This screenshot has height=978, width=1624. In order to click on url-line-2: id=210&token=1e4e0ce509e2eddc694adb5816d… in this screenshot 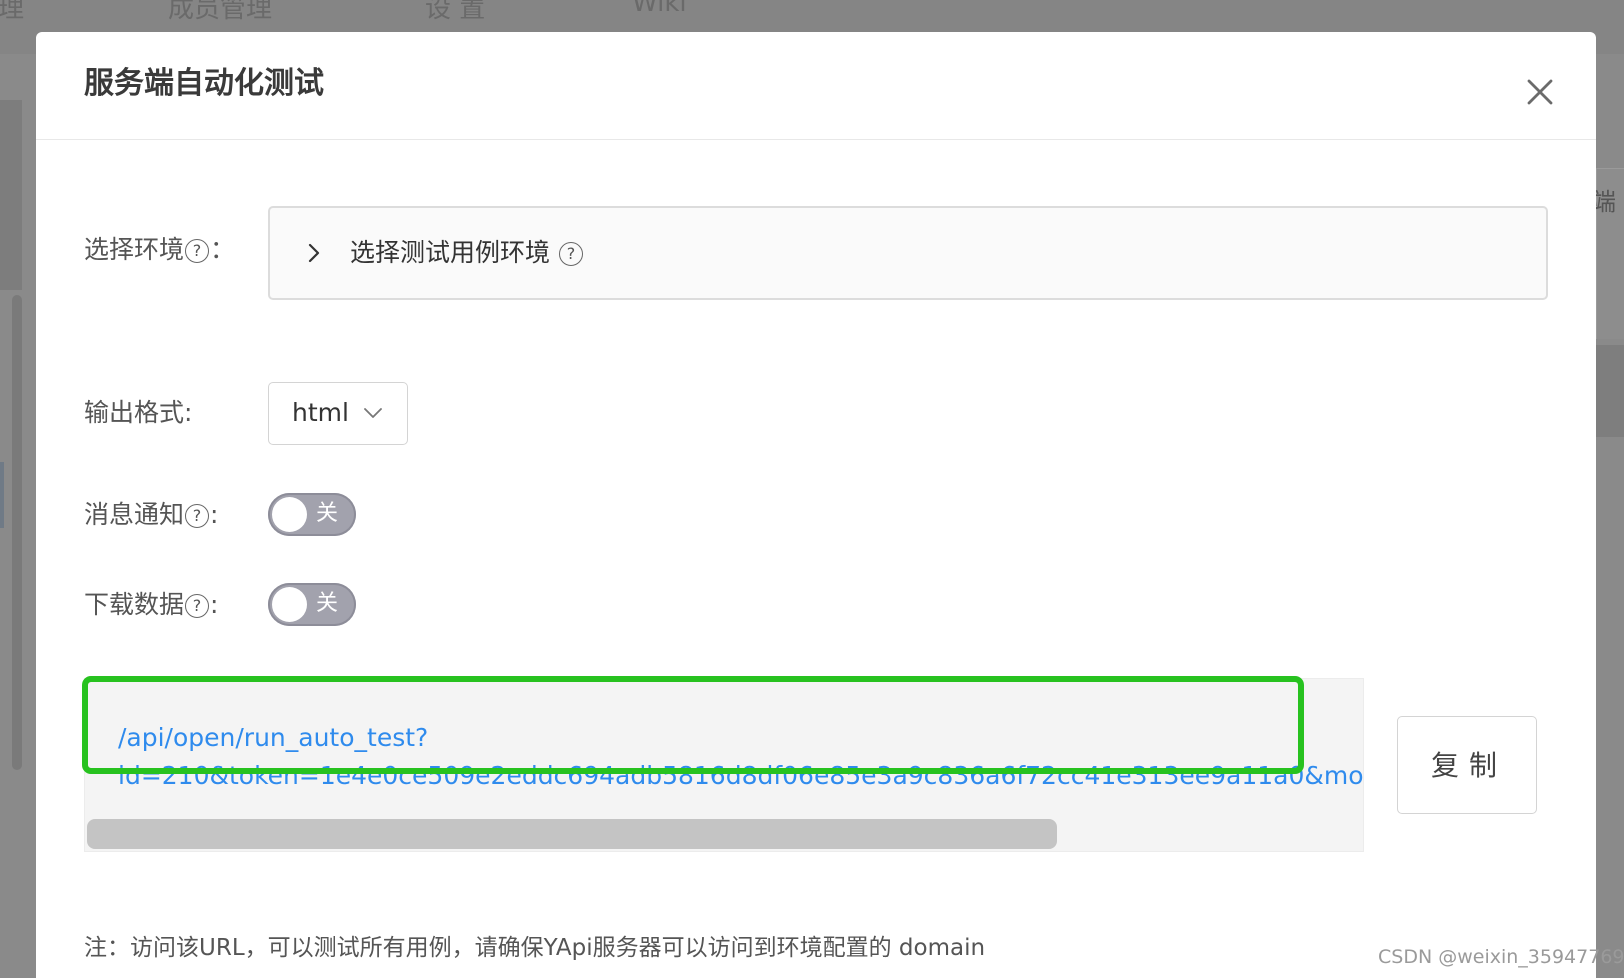, I will do `click(741, 775)`.